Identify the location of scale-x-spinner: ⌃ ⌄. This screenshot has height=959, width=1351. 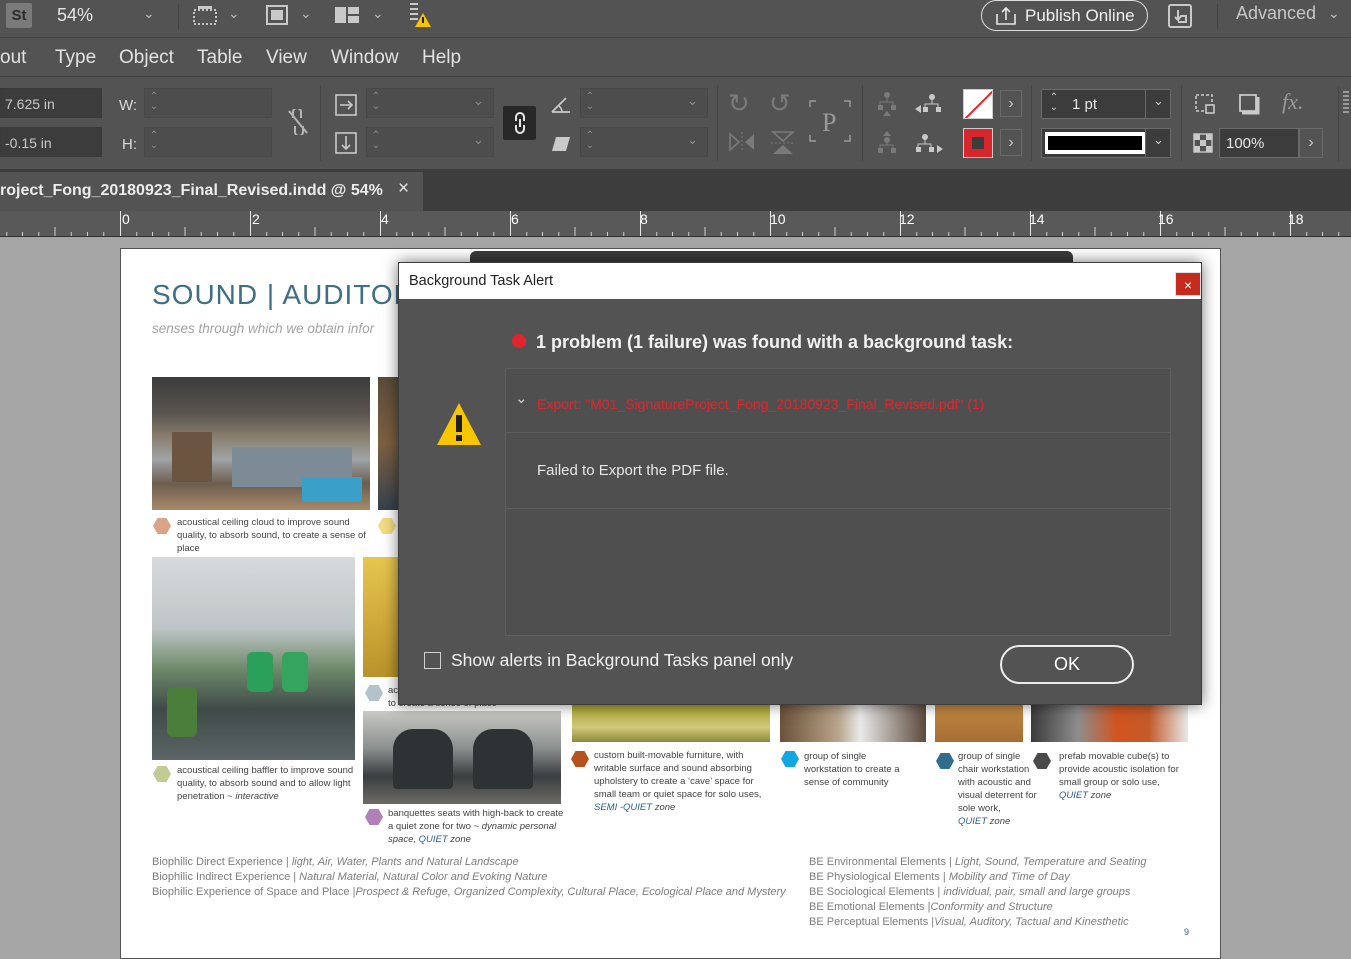
(376, 102).